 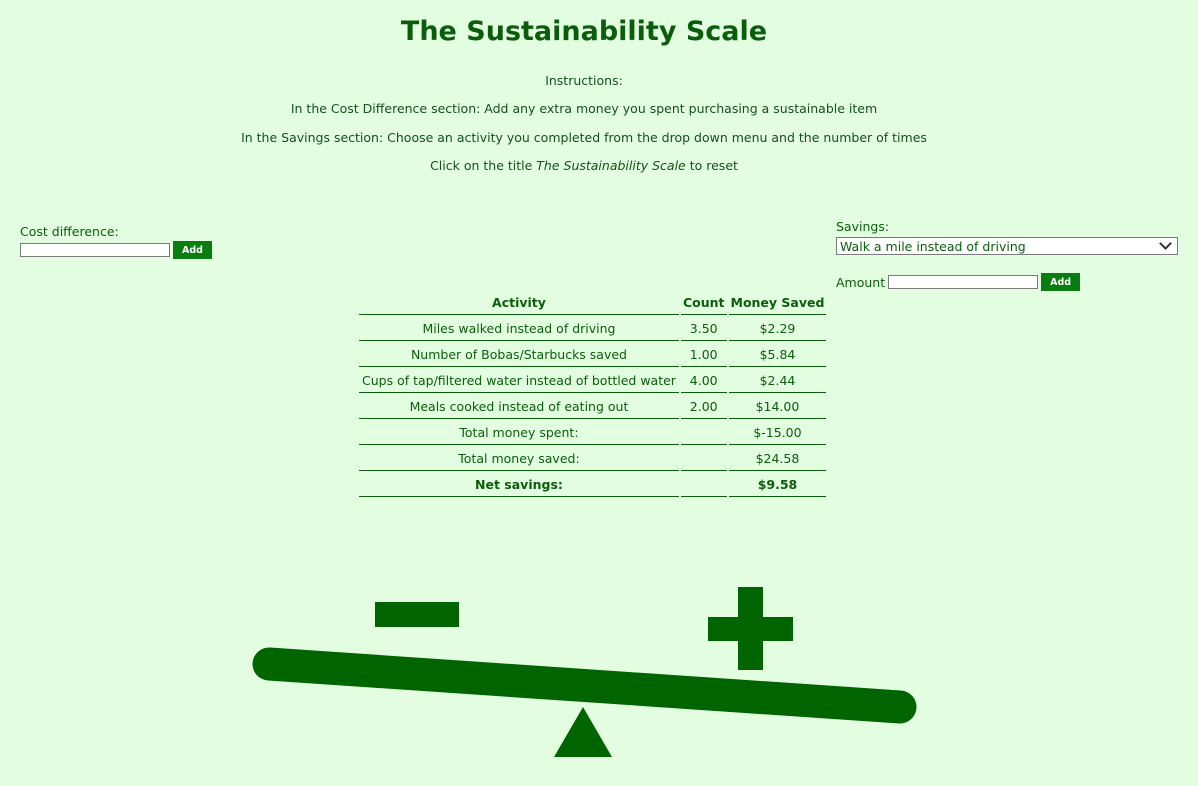 I want to click on scale-beam, so click(x=584, y=685).